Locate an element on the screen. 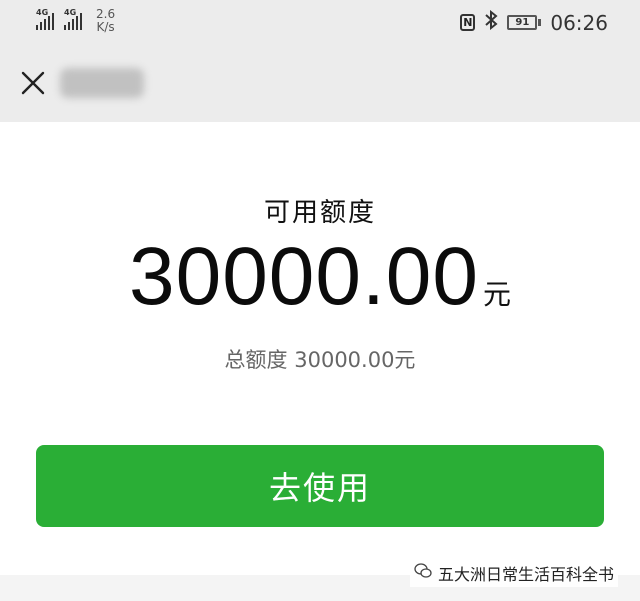 The height and width of the screenshot is (601, 640). watermark-text: 五大洲日常生活百科全书 is located at coordinates (525, 574).